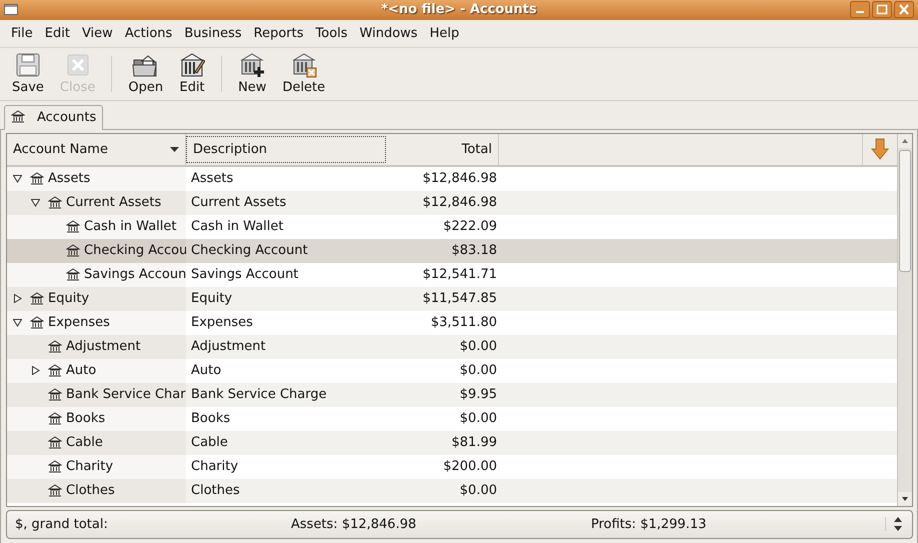 The width and height of the screenshot is (918, 543). Describe the element at coordinates (97, 33) in the screenshot. I see `menu-item: View` at that location.